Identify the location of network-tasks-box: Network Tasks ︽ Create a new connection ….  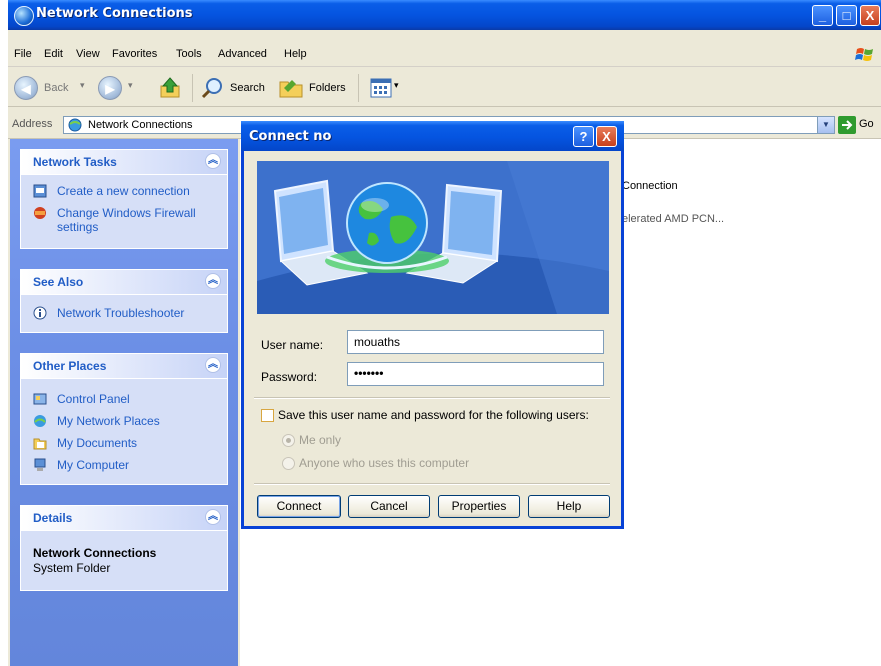
(124, 199).